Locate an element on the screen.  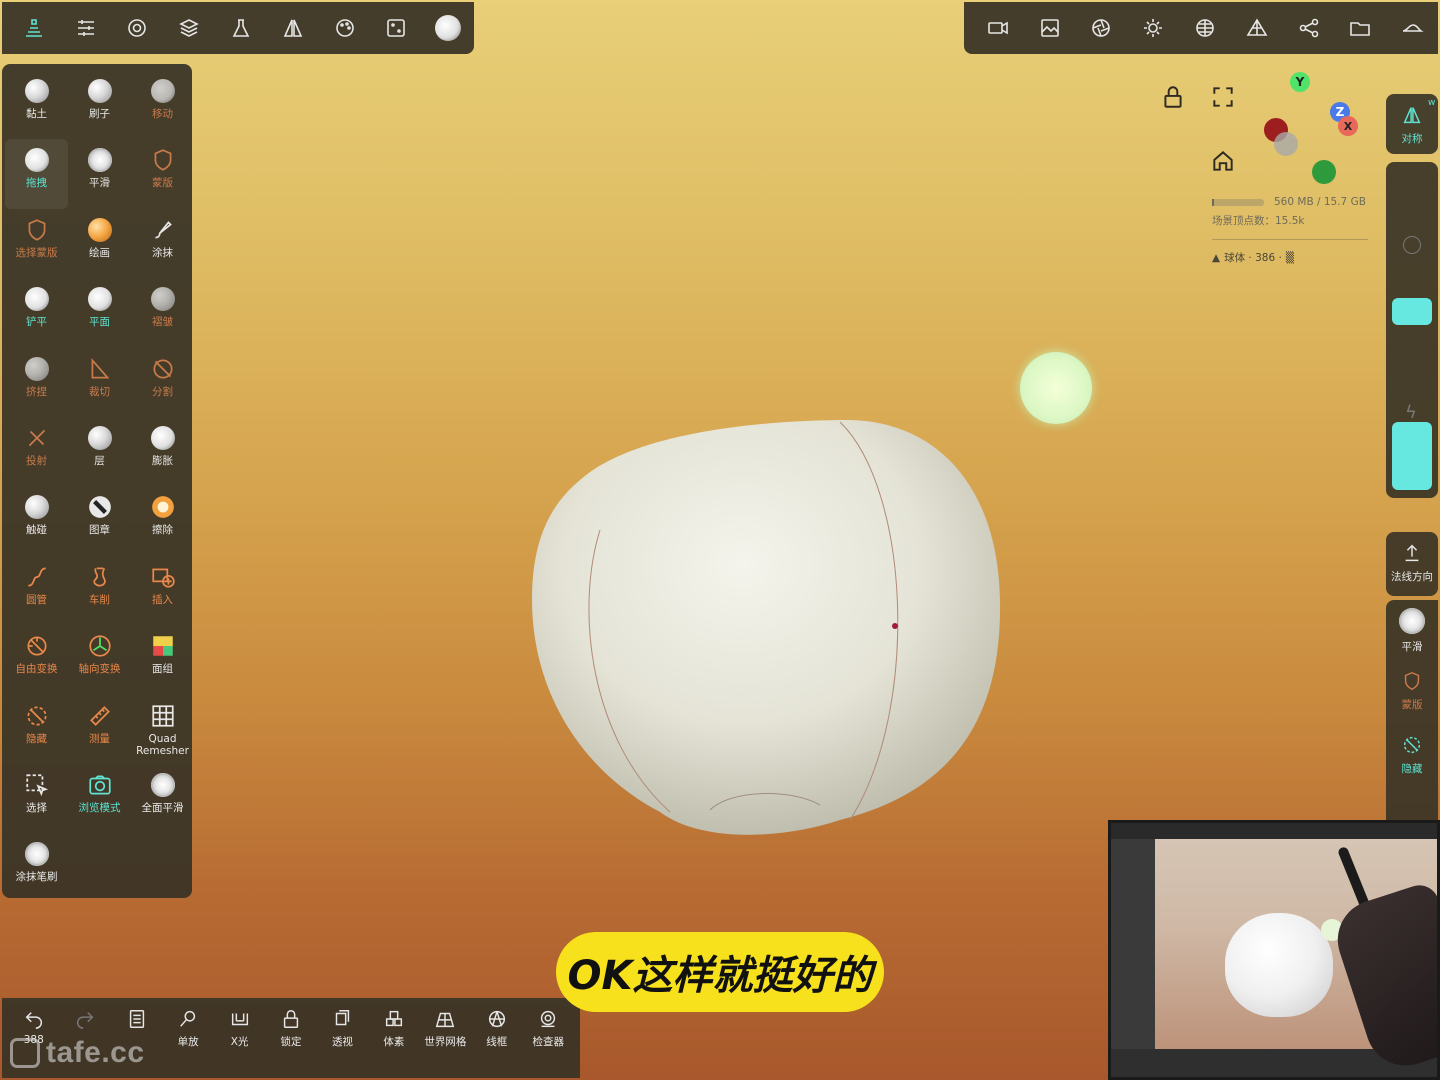
tool-20: 擦除 is located at coordinates (162, 520).